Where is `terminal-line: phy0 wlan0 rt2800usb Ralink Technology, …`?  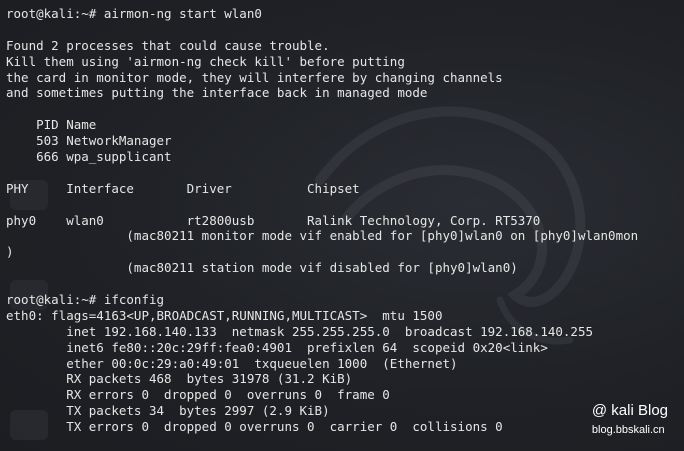 terminal-line: phy0 wlan0 rt2800usb Ralink Technology, … is located at coordinates (273, 220).